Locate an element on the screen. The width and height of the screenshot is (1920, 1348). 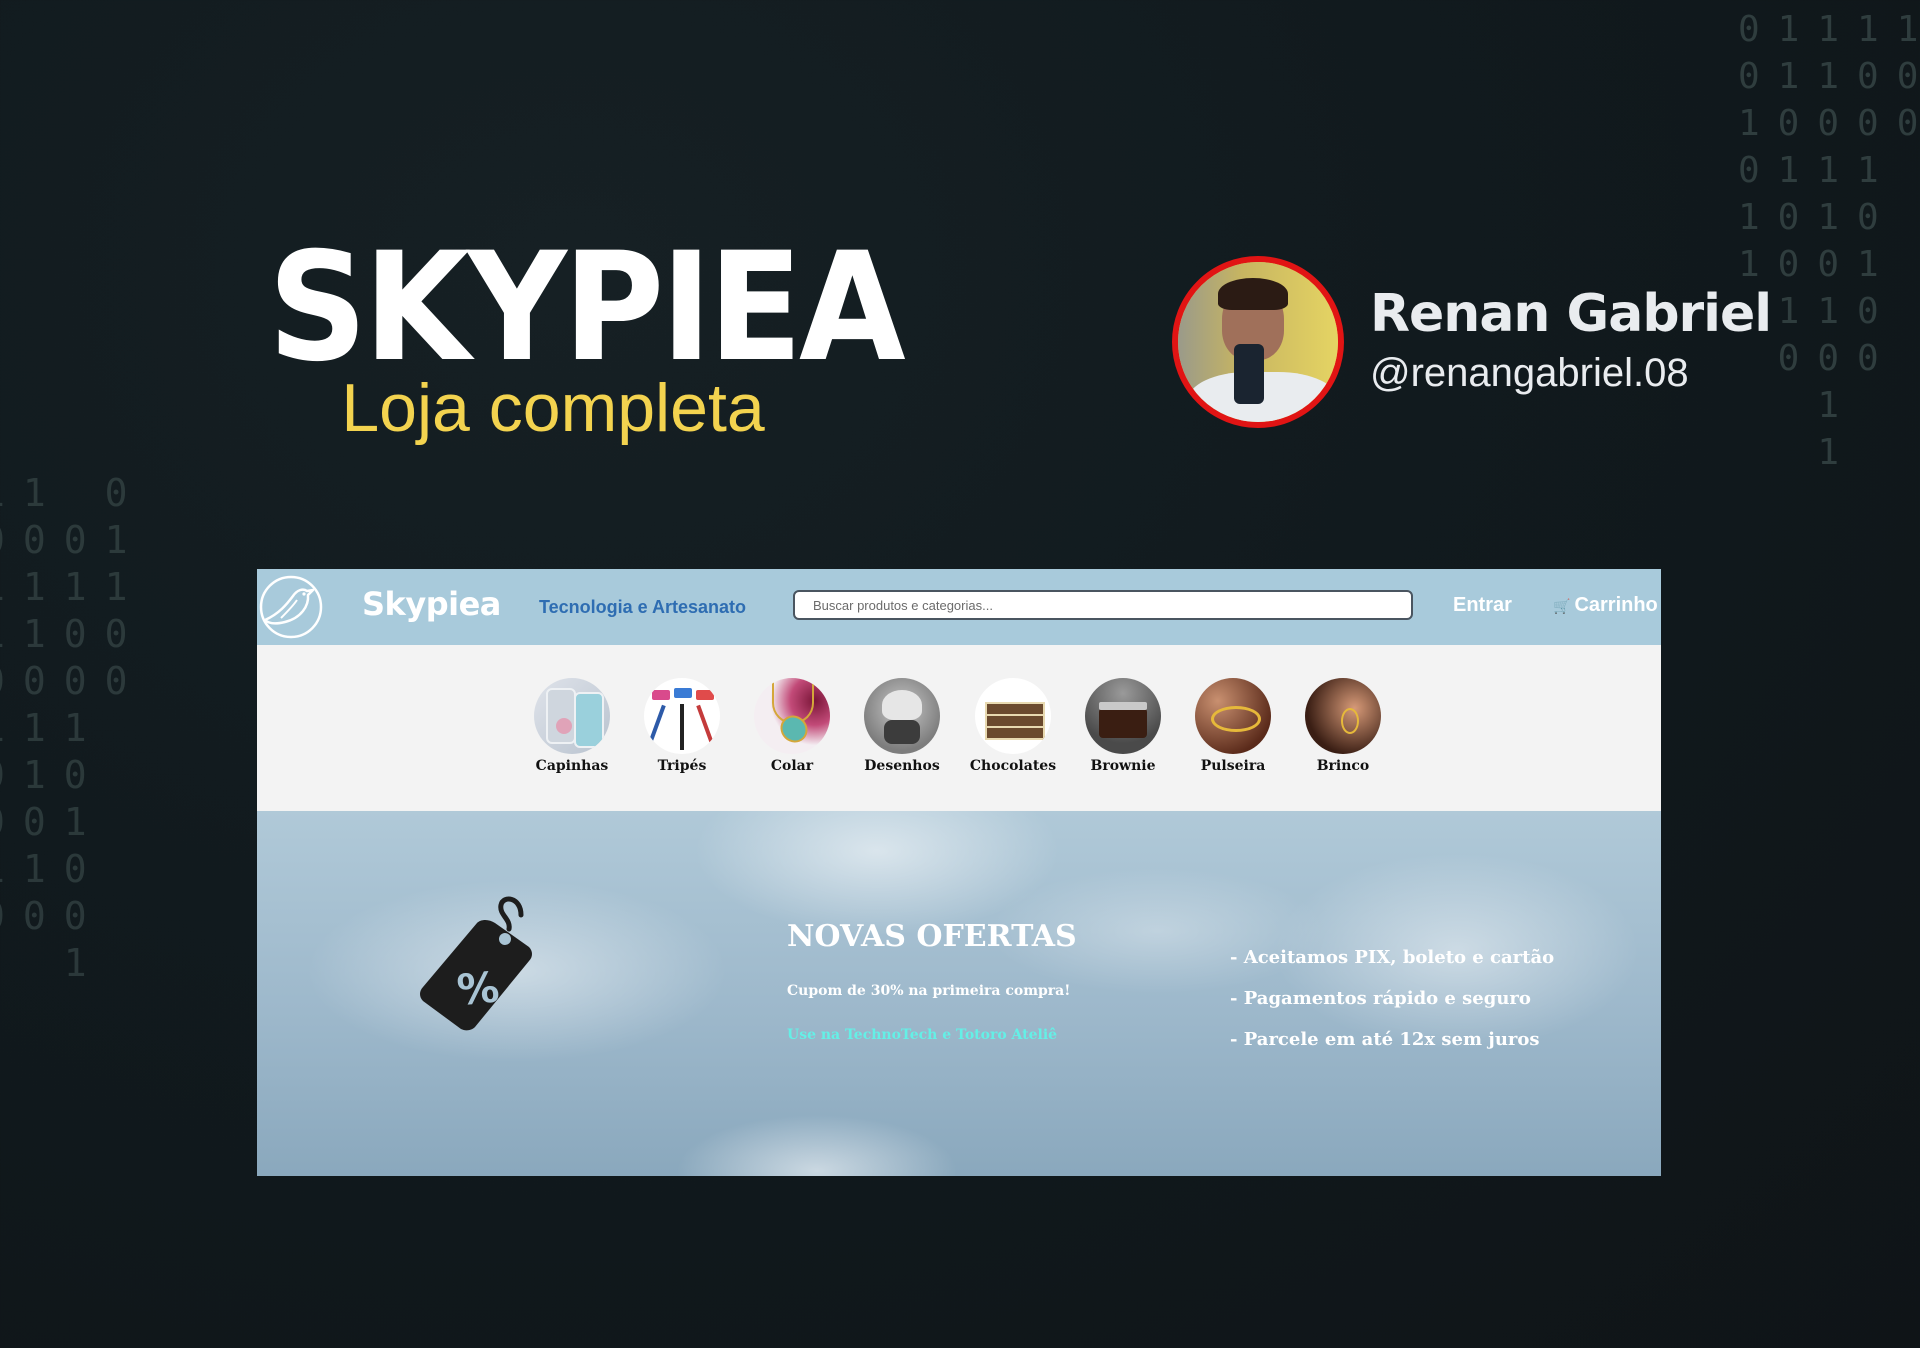
login-link: Entrar is located at coordinates (1482, 605).